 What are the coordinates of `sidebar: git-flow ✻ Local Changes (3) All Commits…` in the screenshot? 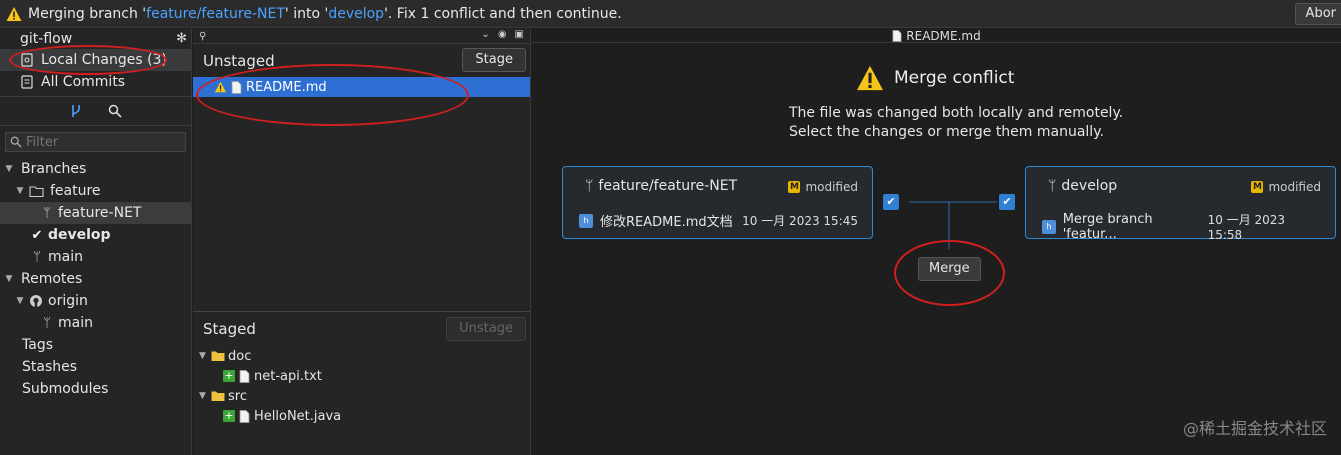 It's located at (96, 242).